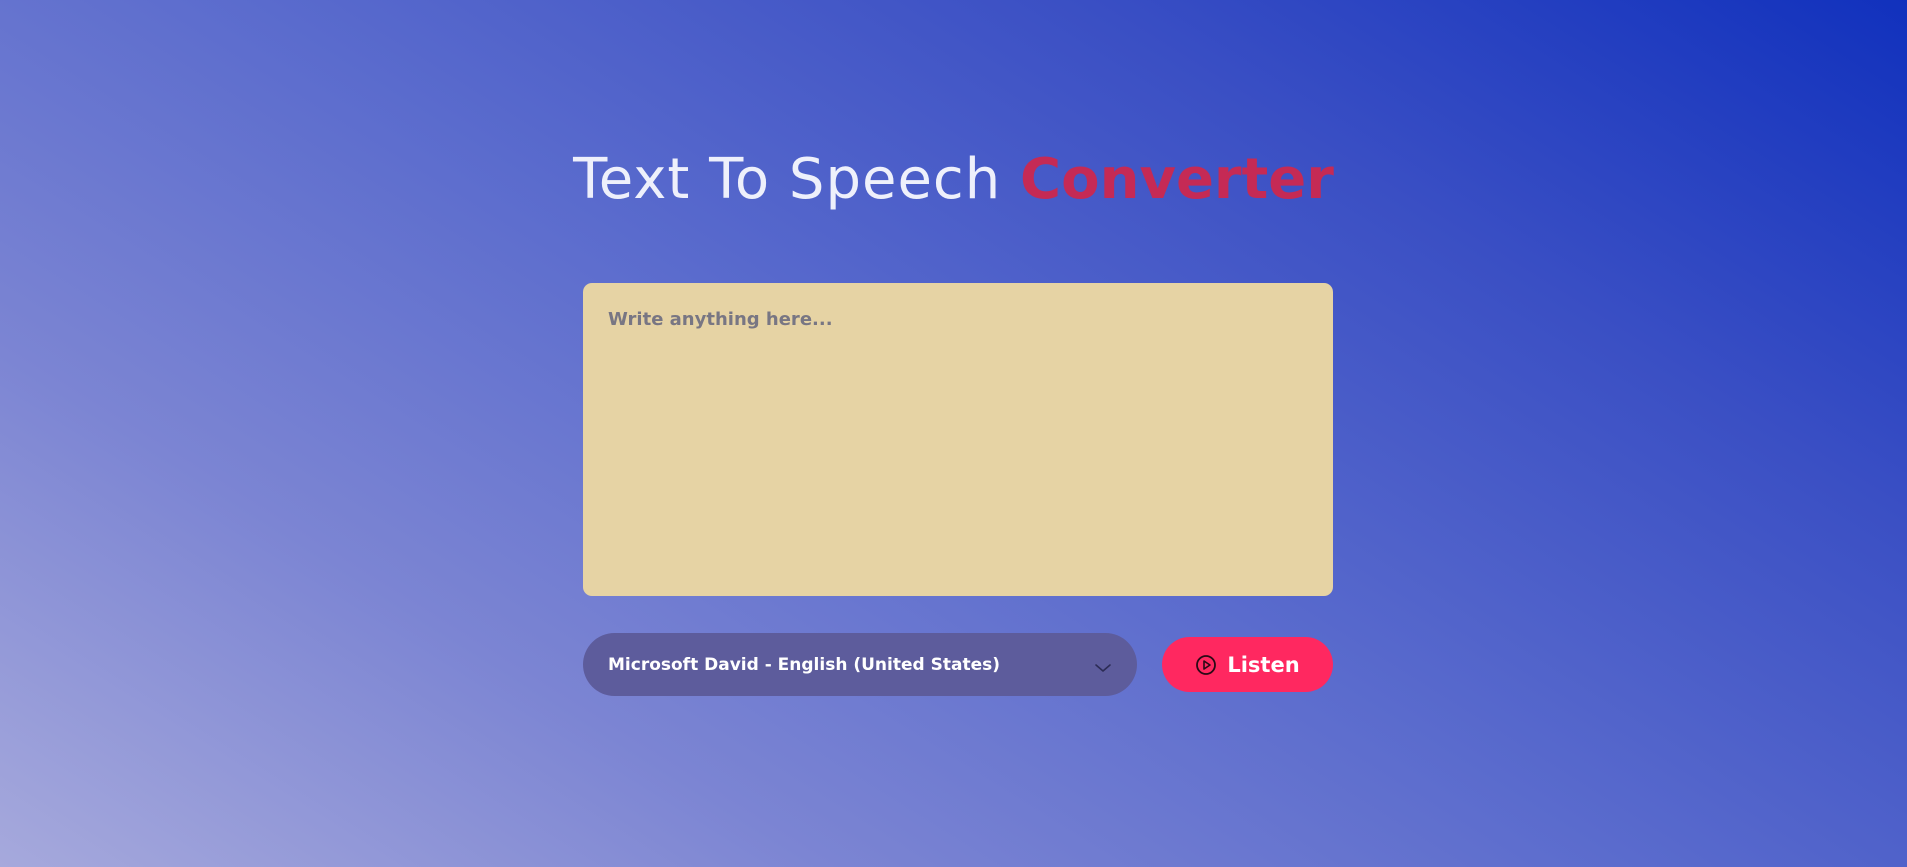  I want to click on listen-button: Listen, so click(1247, 664).